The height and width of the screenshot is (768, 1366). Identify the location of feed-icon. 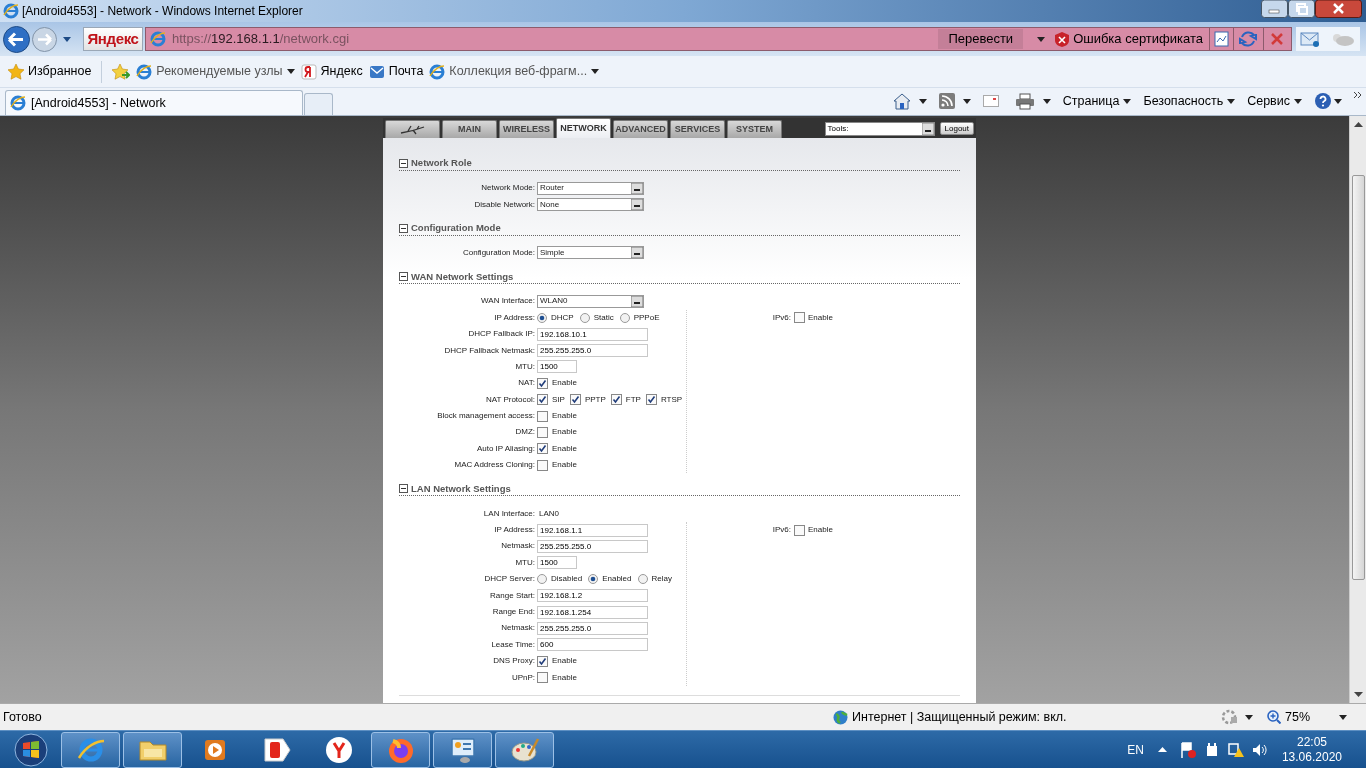
(946, 101).